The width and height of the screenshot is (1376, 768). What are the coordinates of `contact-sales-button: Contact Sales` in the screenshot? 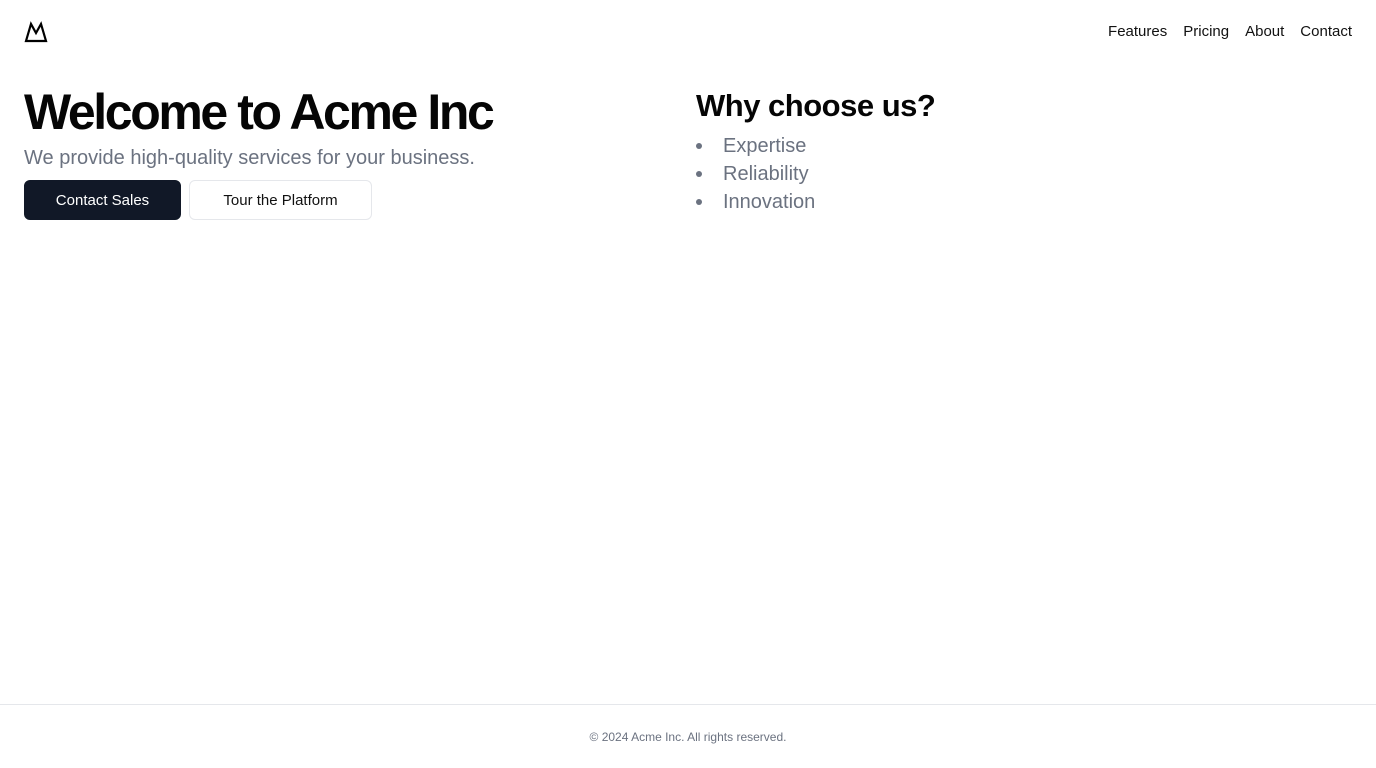 It's located at (102, 200).